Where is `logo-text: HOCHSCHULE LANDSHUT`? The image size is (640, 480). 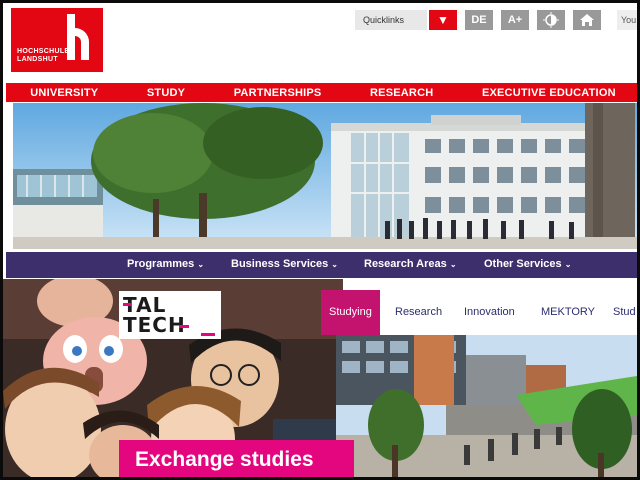 logo-text: HOCHSCHULE LANDSHUT is located at coordinates (43, 55).